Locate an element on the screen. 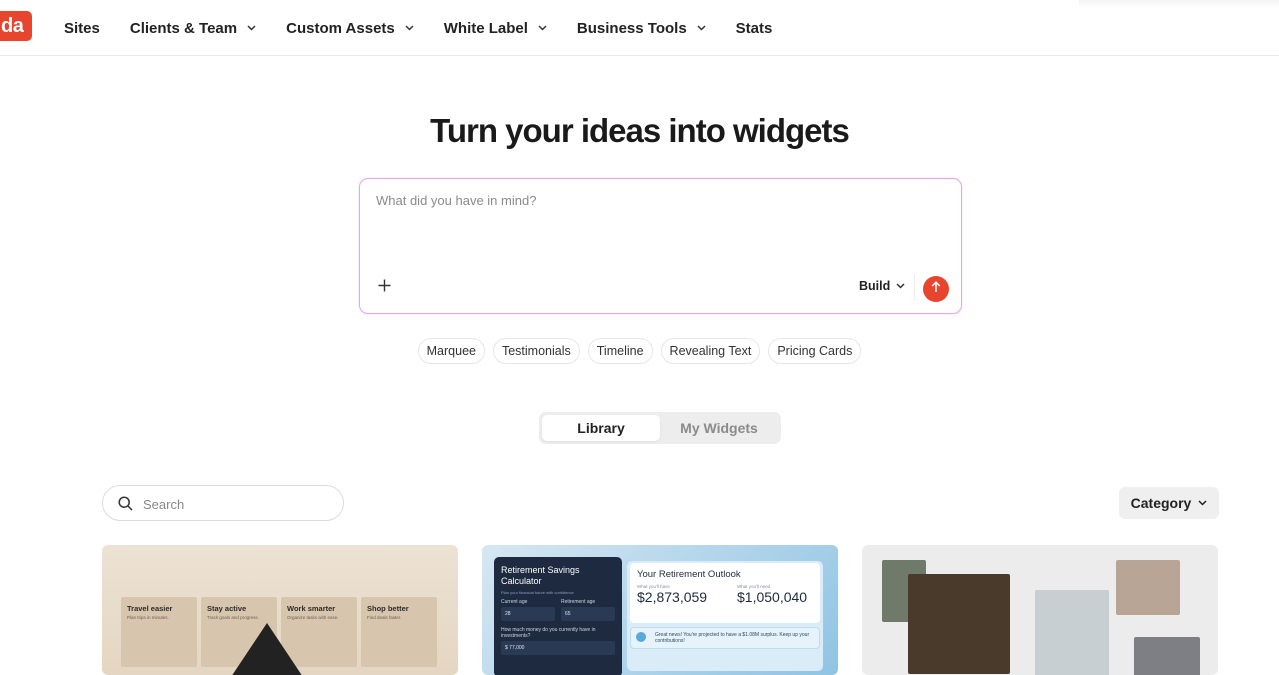  prompt-box: Build is located at coordinates (660, 246).